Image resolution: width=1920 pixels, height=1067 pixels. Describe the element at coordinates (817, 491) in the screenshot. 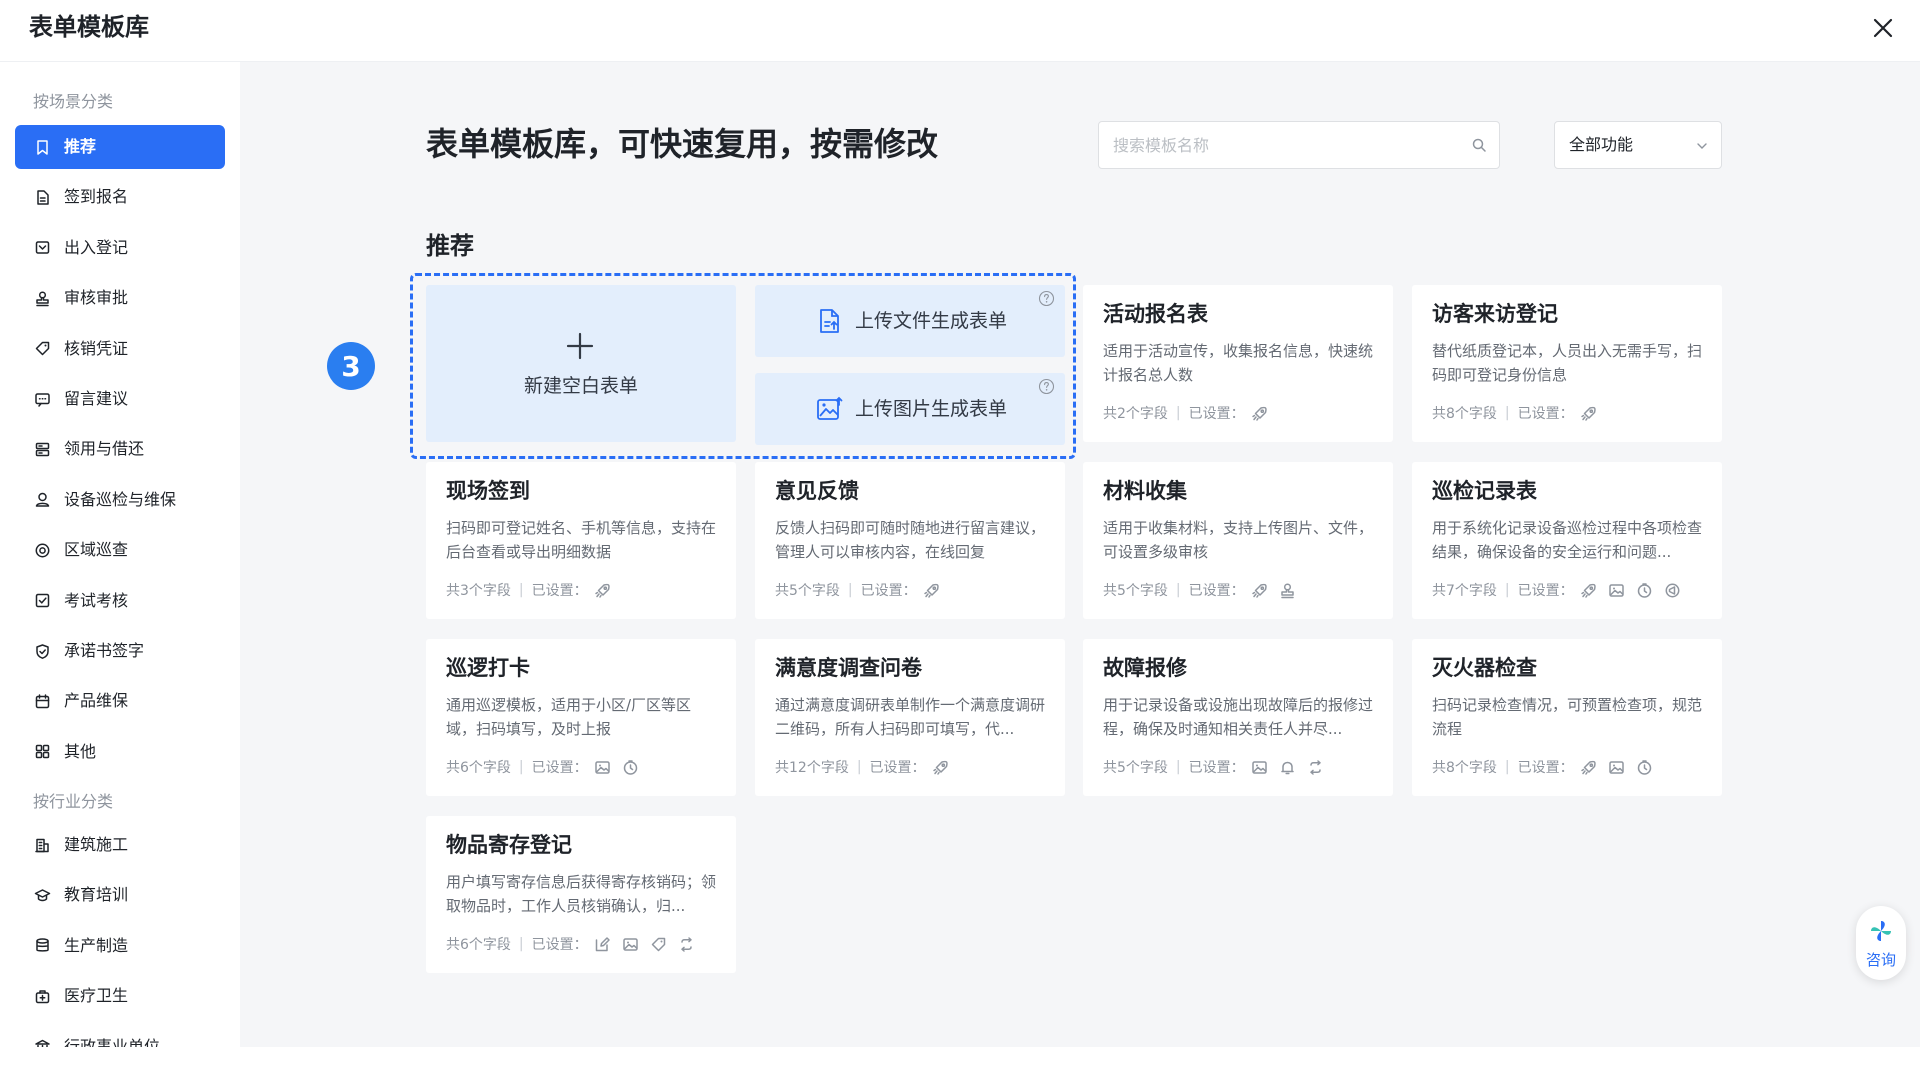

I see `card-title: 意见反馈` at that location.